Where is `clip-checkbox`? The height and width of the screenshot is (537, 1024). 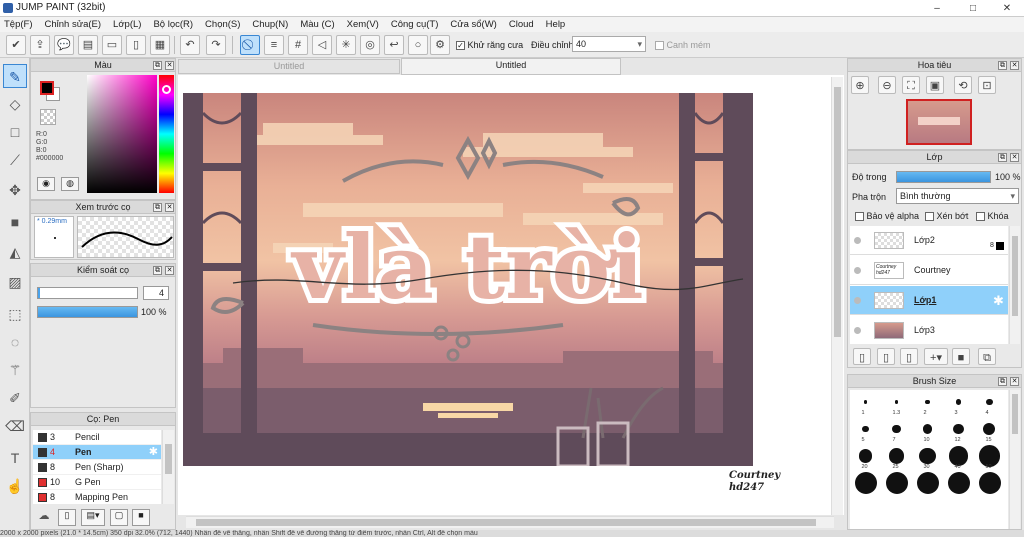
clip-checkbox is located at coordinates (929, 217).